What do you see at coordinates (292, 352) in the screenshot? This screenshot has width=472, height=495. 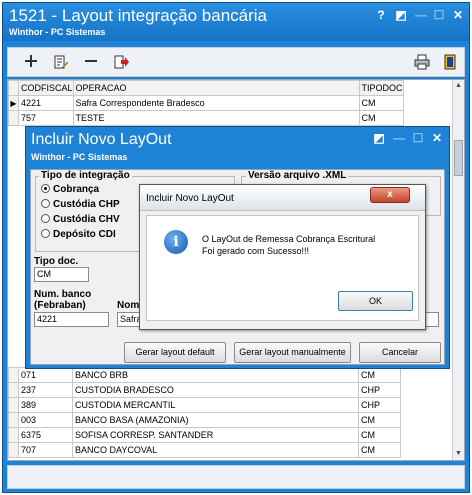 I see `gerar-layout-manual-button: Gerar layout manualmente` at bounding box center [292, 352].